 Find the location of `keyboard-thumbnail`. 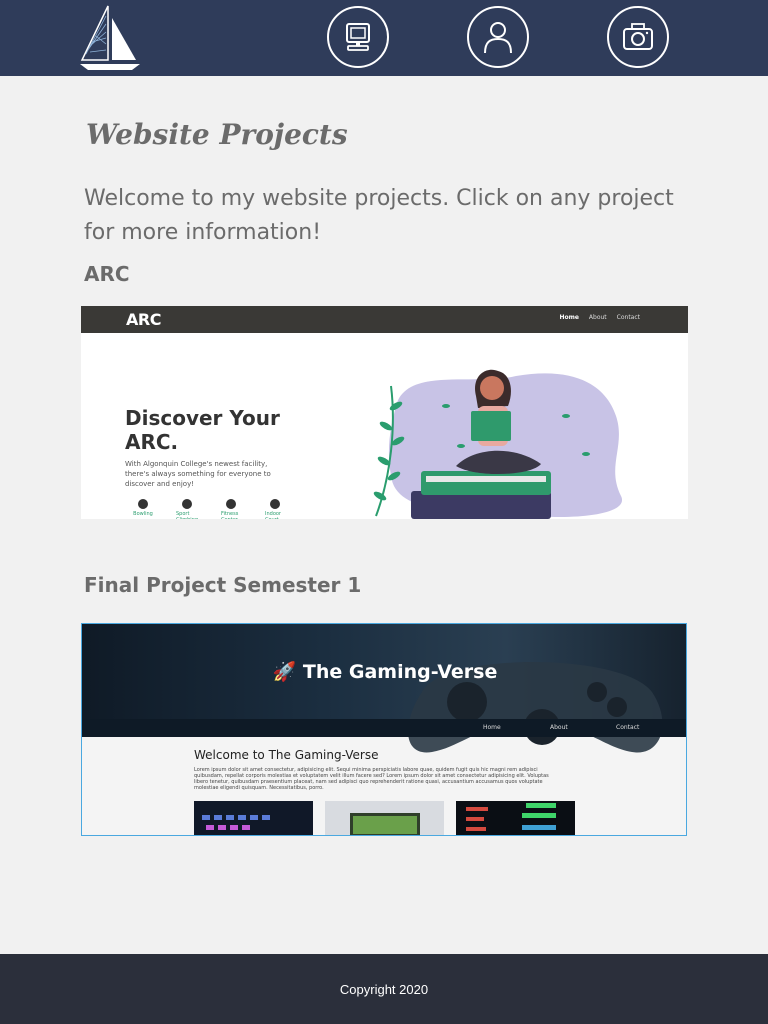

keyboard-thumbnail is located at coordinates (253, 818).